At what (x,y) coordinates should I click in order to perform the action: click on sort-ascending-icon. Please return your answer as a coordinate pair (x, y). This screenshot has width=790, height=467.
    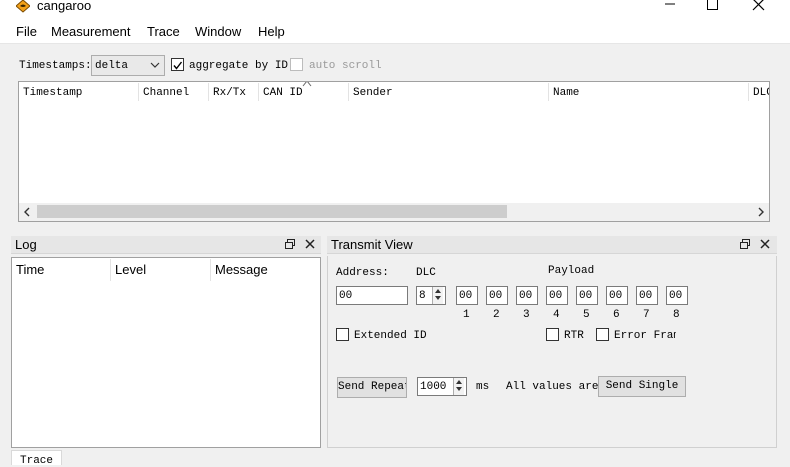
    Looking at the image, I should click on (307, 84).